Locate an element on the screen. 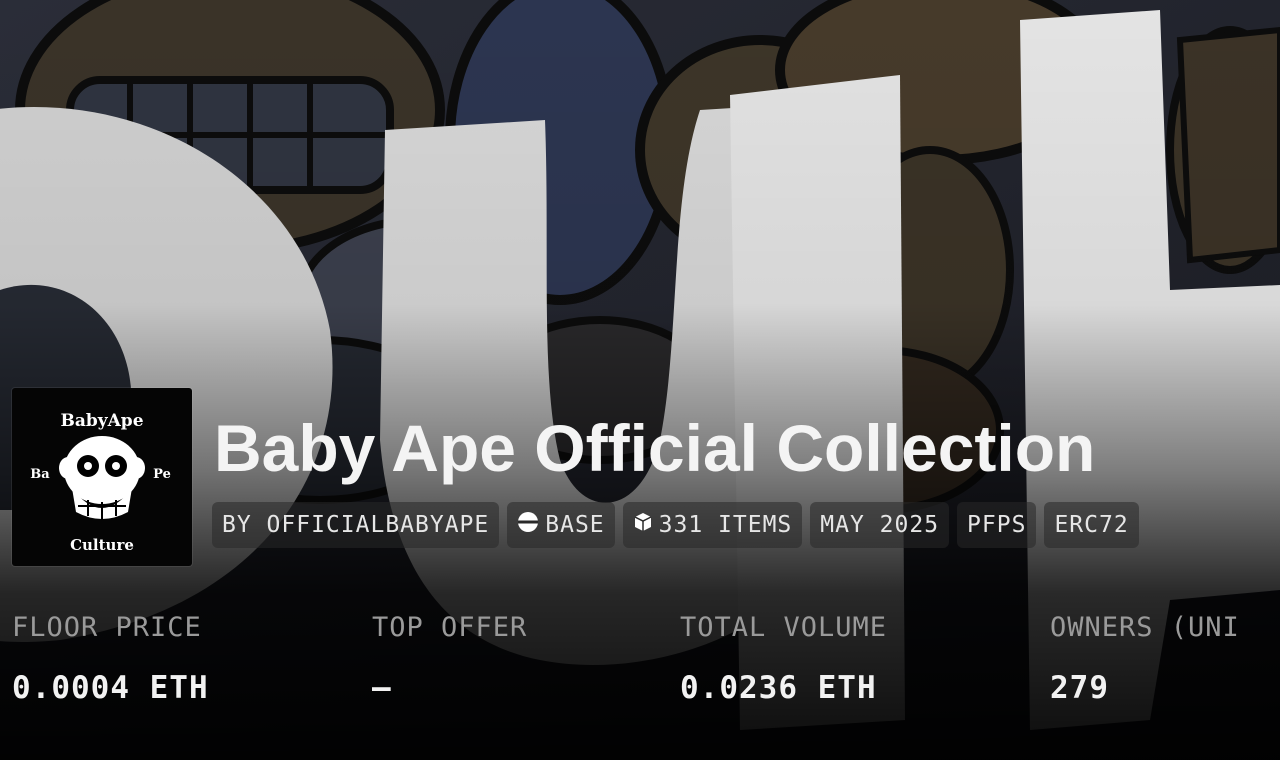 The image size is (1280, 760). stat-value: — is located at coordinates (382, 688).